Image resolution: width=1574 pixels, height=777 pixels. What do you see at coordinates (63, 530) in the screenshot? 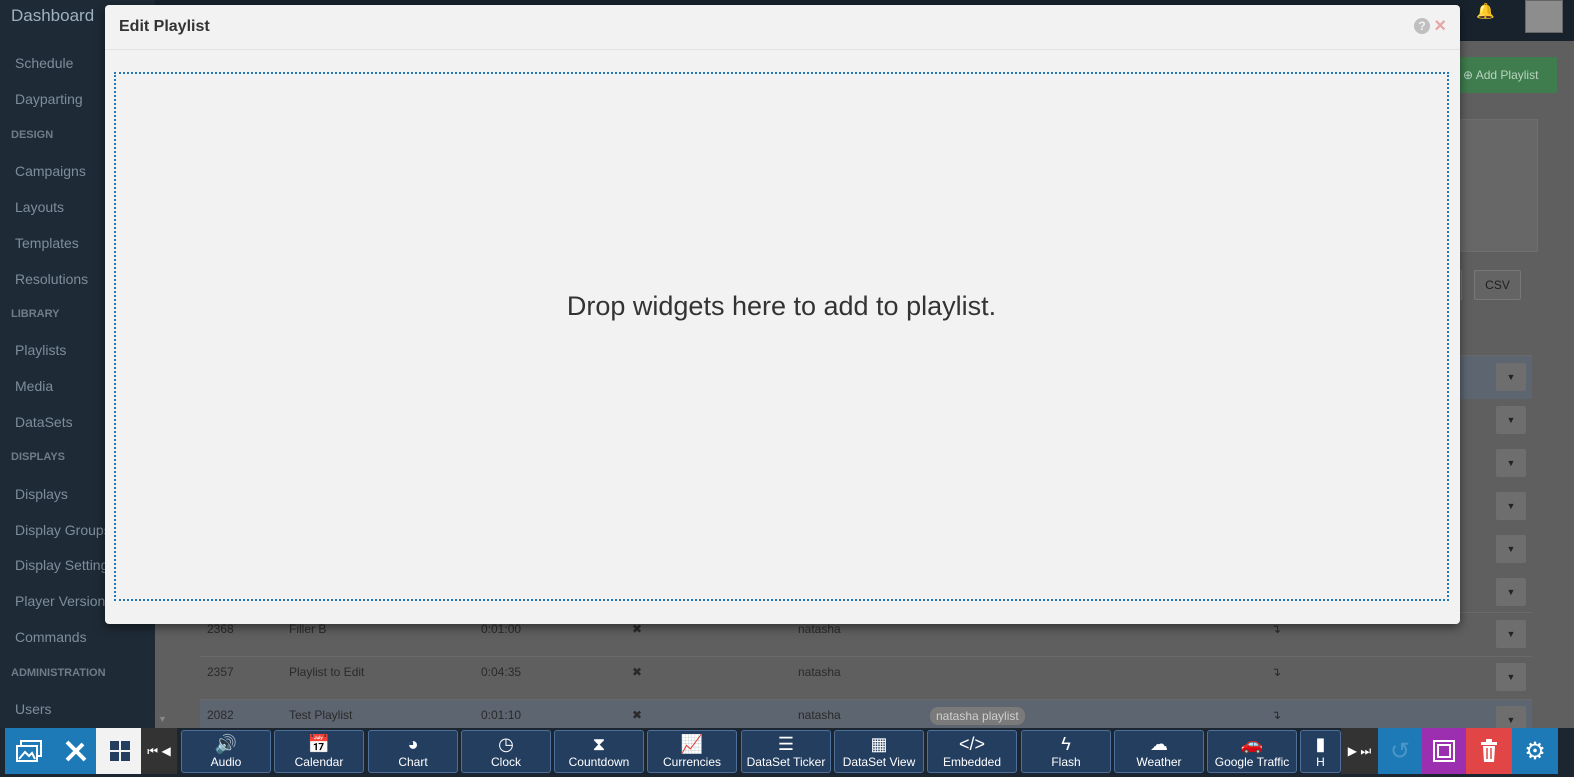
I see `sidebar-item-display-groups: Display Groups` at bounding box center [63, 530].